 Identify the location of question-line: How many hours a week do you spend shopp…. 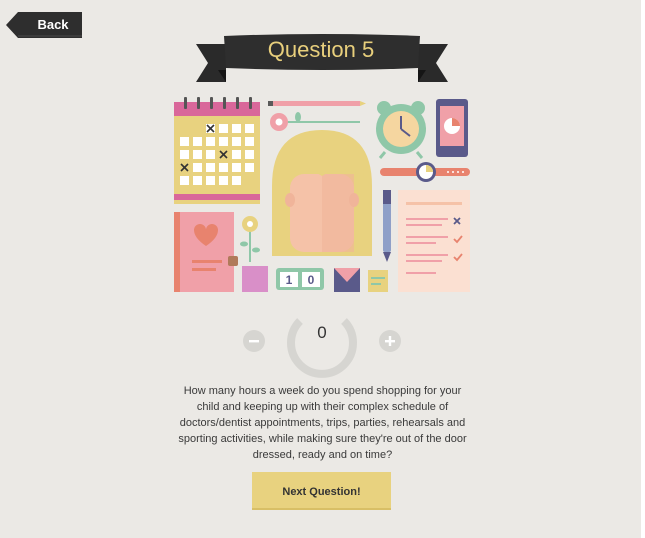
(322, 391).